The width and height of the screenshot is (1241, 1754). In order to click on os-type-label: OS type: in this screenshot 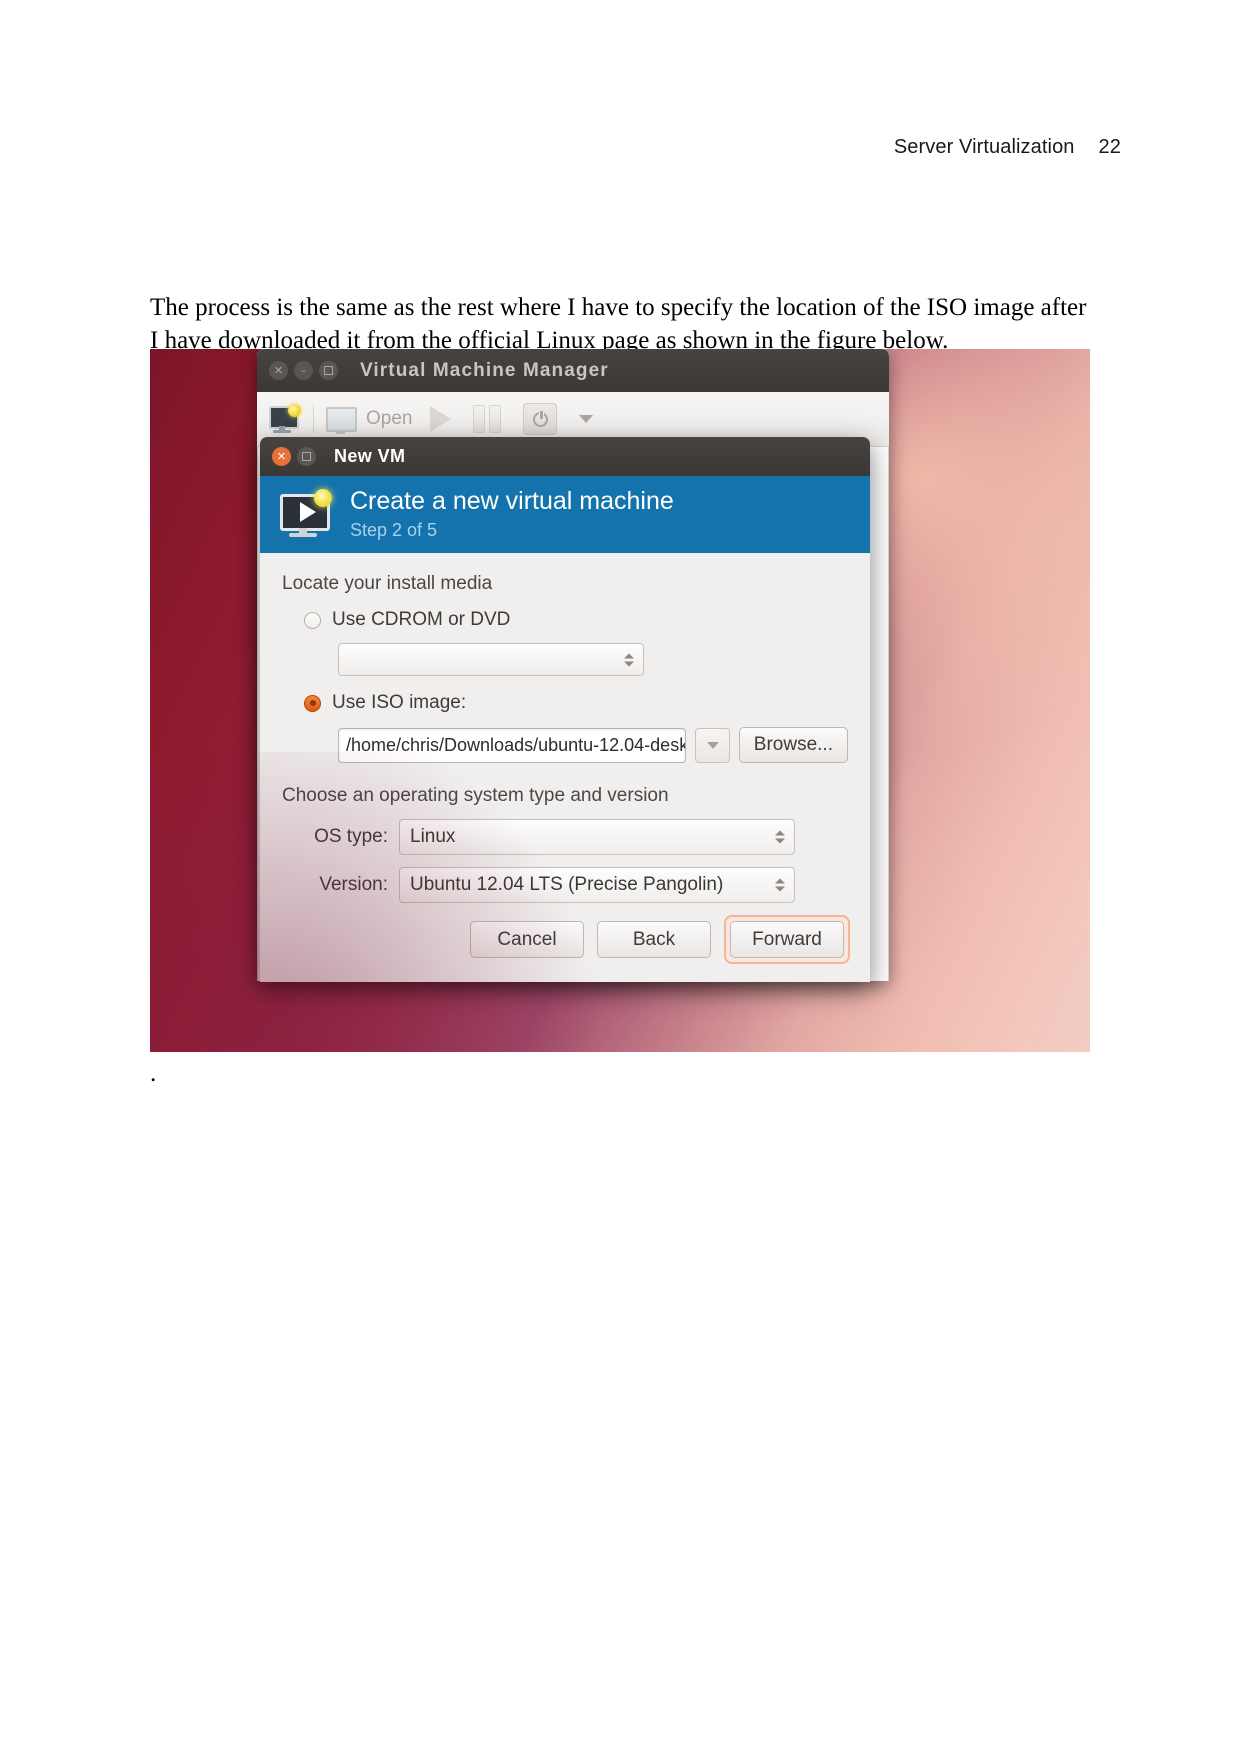, I will do `click(351, 836)`.